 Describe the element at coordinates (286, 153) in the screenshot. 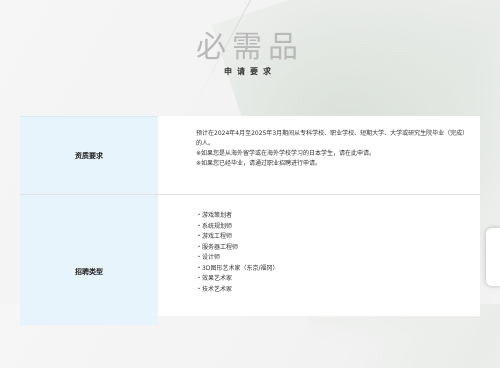

I see `qualification-note: ※如果您是从海外留学或在海外学校学习的日本学生，请在此申请。` at that location.